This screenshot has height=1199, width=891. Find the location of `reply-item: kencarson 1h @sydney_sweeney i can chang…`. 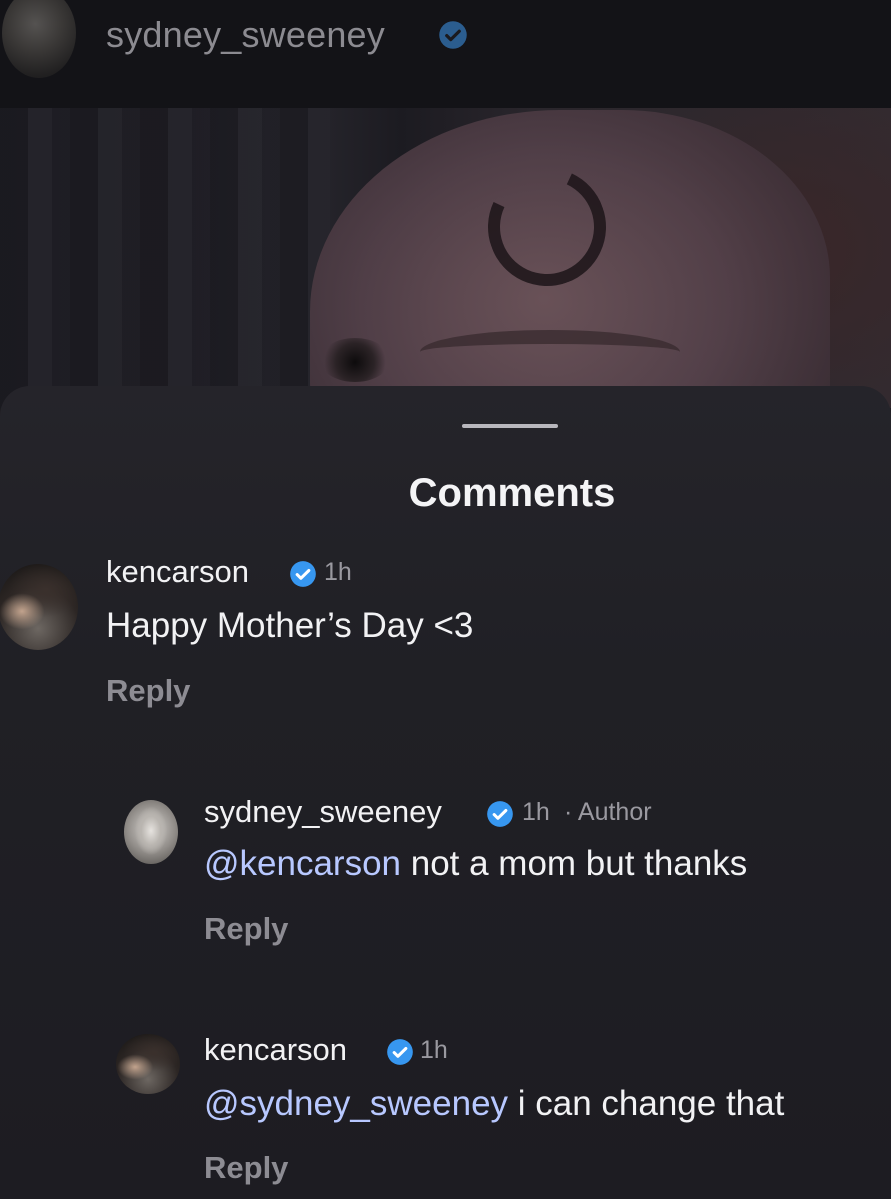

reply-item: kencarson 1h @sydney_sweeney i can chang… is located at coordinates (445, 1111).